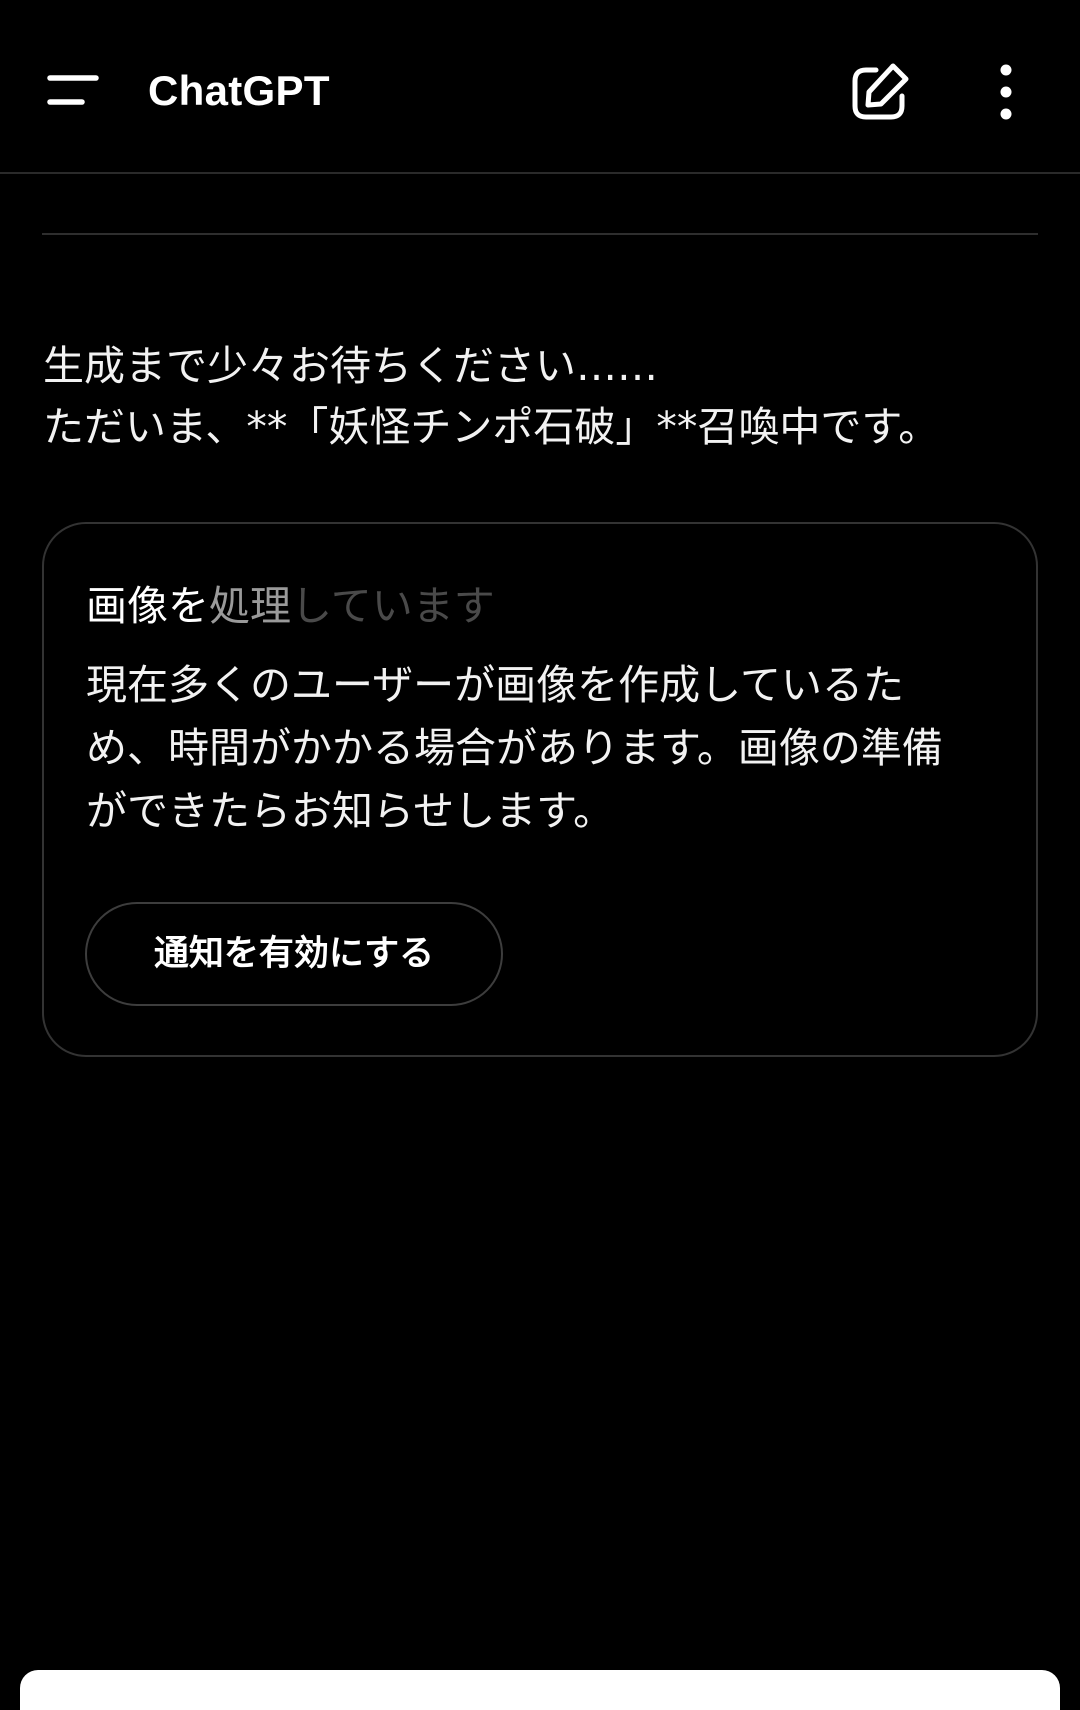 This screenshot has width=1080, height=1710. I want to click on menu-button, so click(76, 91).